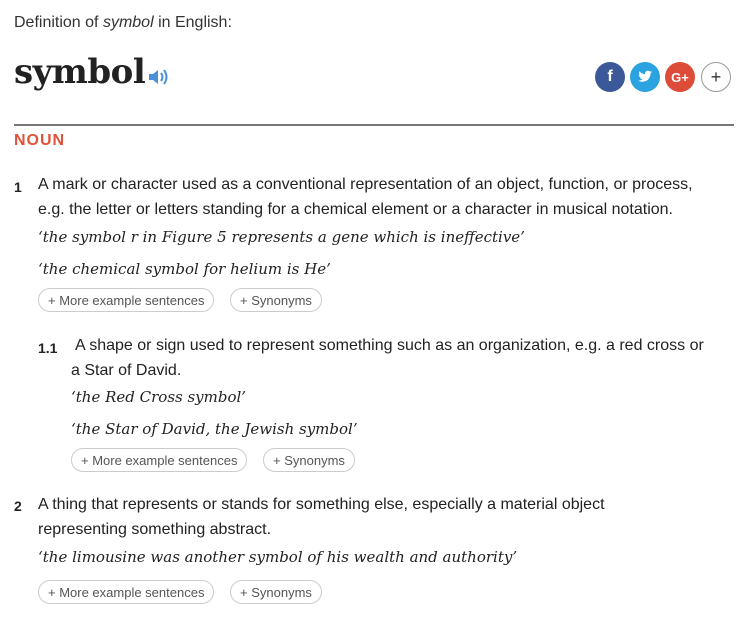  What do you see at coordinates (374, 125) in the screenshot?
I see `divider` at bounding box center [374, 125].